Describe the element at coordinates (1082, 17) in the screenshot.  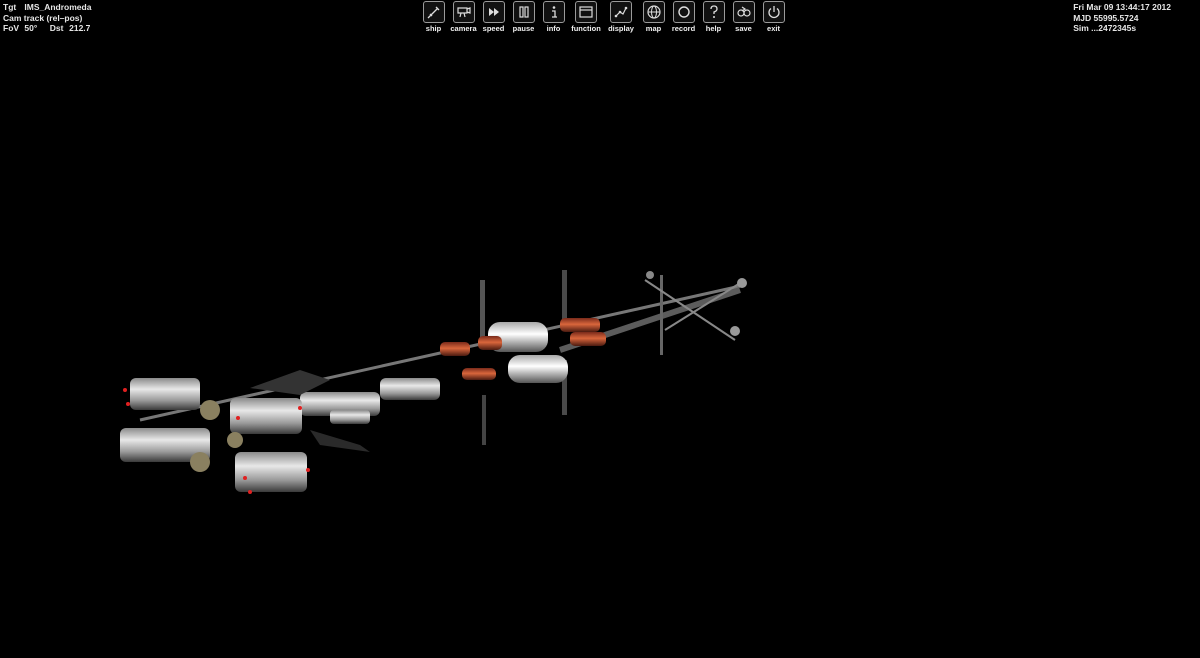
I see `mjd-label: MJD` at that location.